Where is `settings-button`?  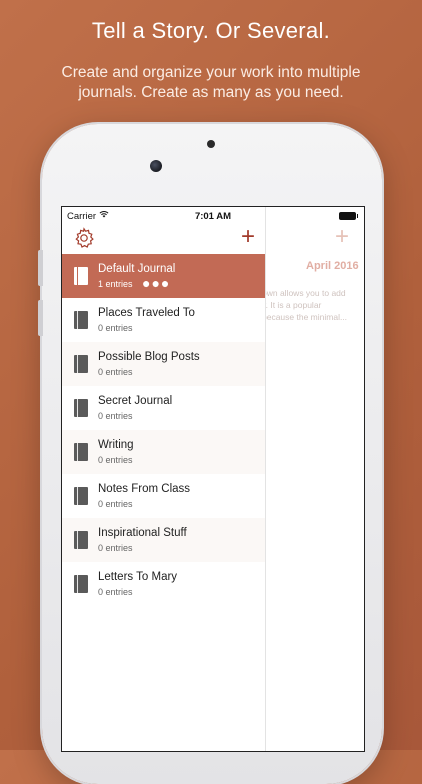 settings-button is located at coordinates (84, 238).